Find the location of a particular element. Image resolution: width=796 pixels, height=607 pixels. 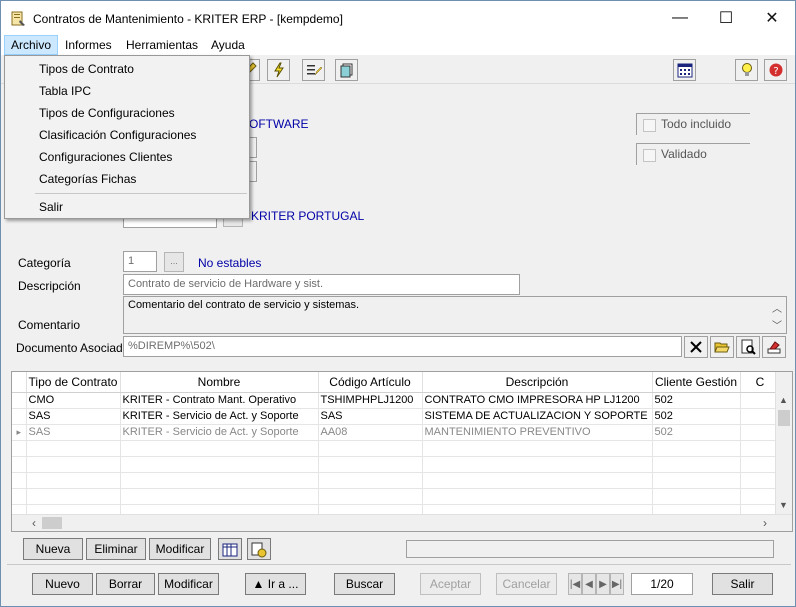

toolbar-lightning-button is located at coordinates (278, 70).